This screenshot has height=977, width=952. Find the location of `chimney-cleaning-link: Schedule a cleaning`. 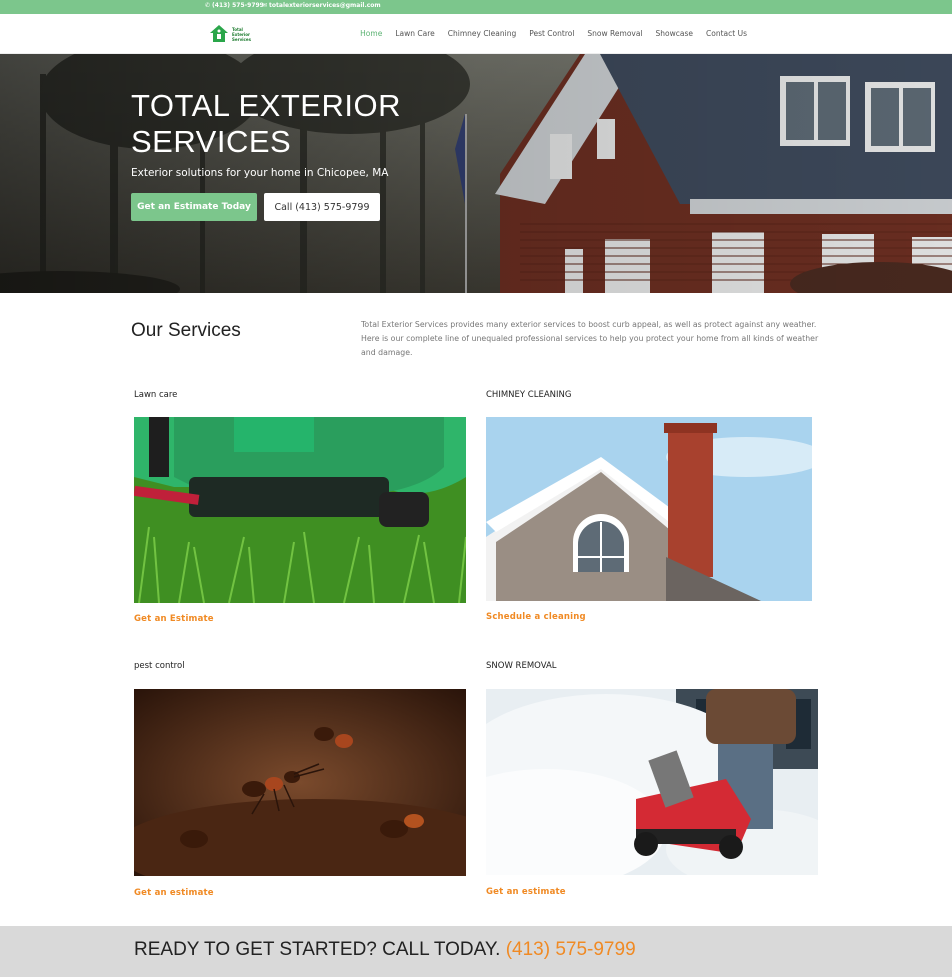

chimney-cleaning-link: Schedule a cleaning is located at coordinates (536, 617).